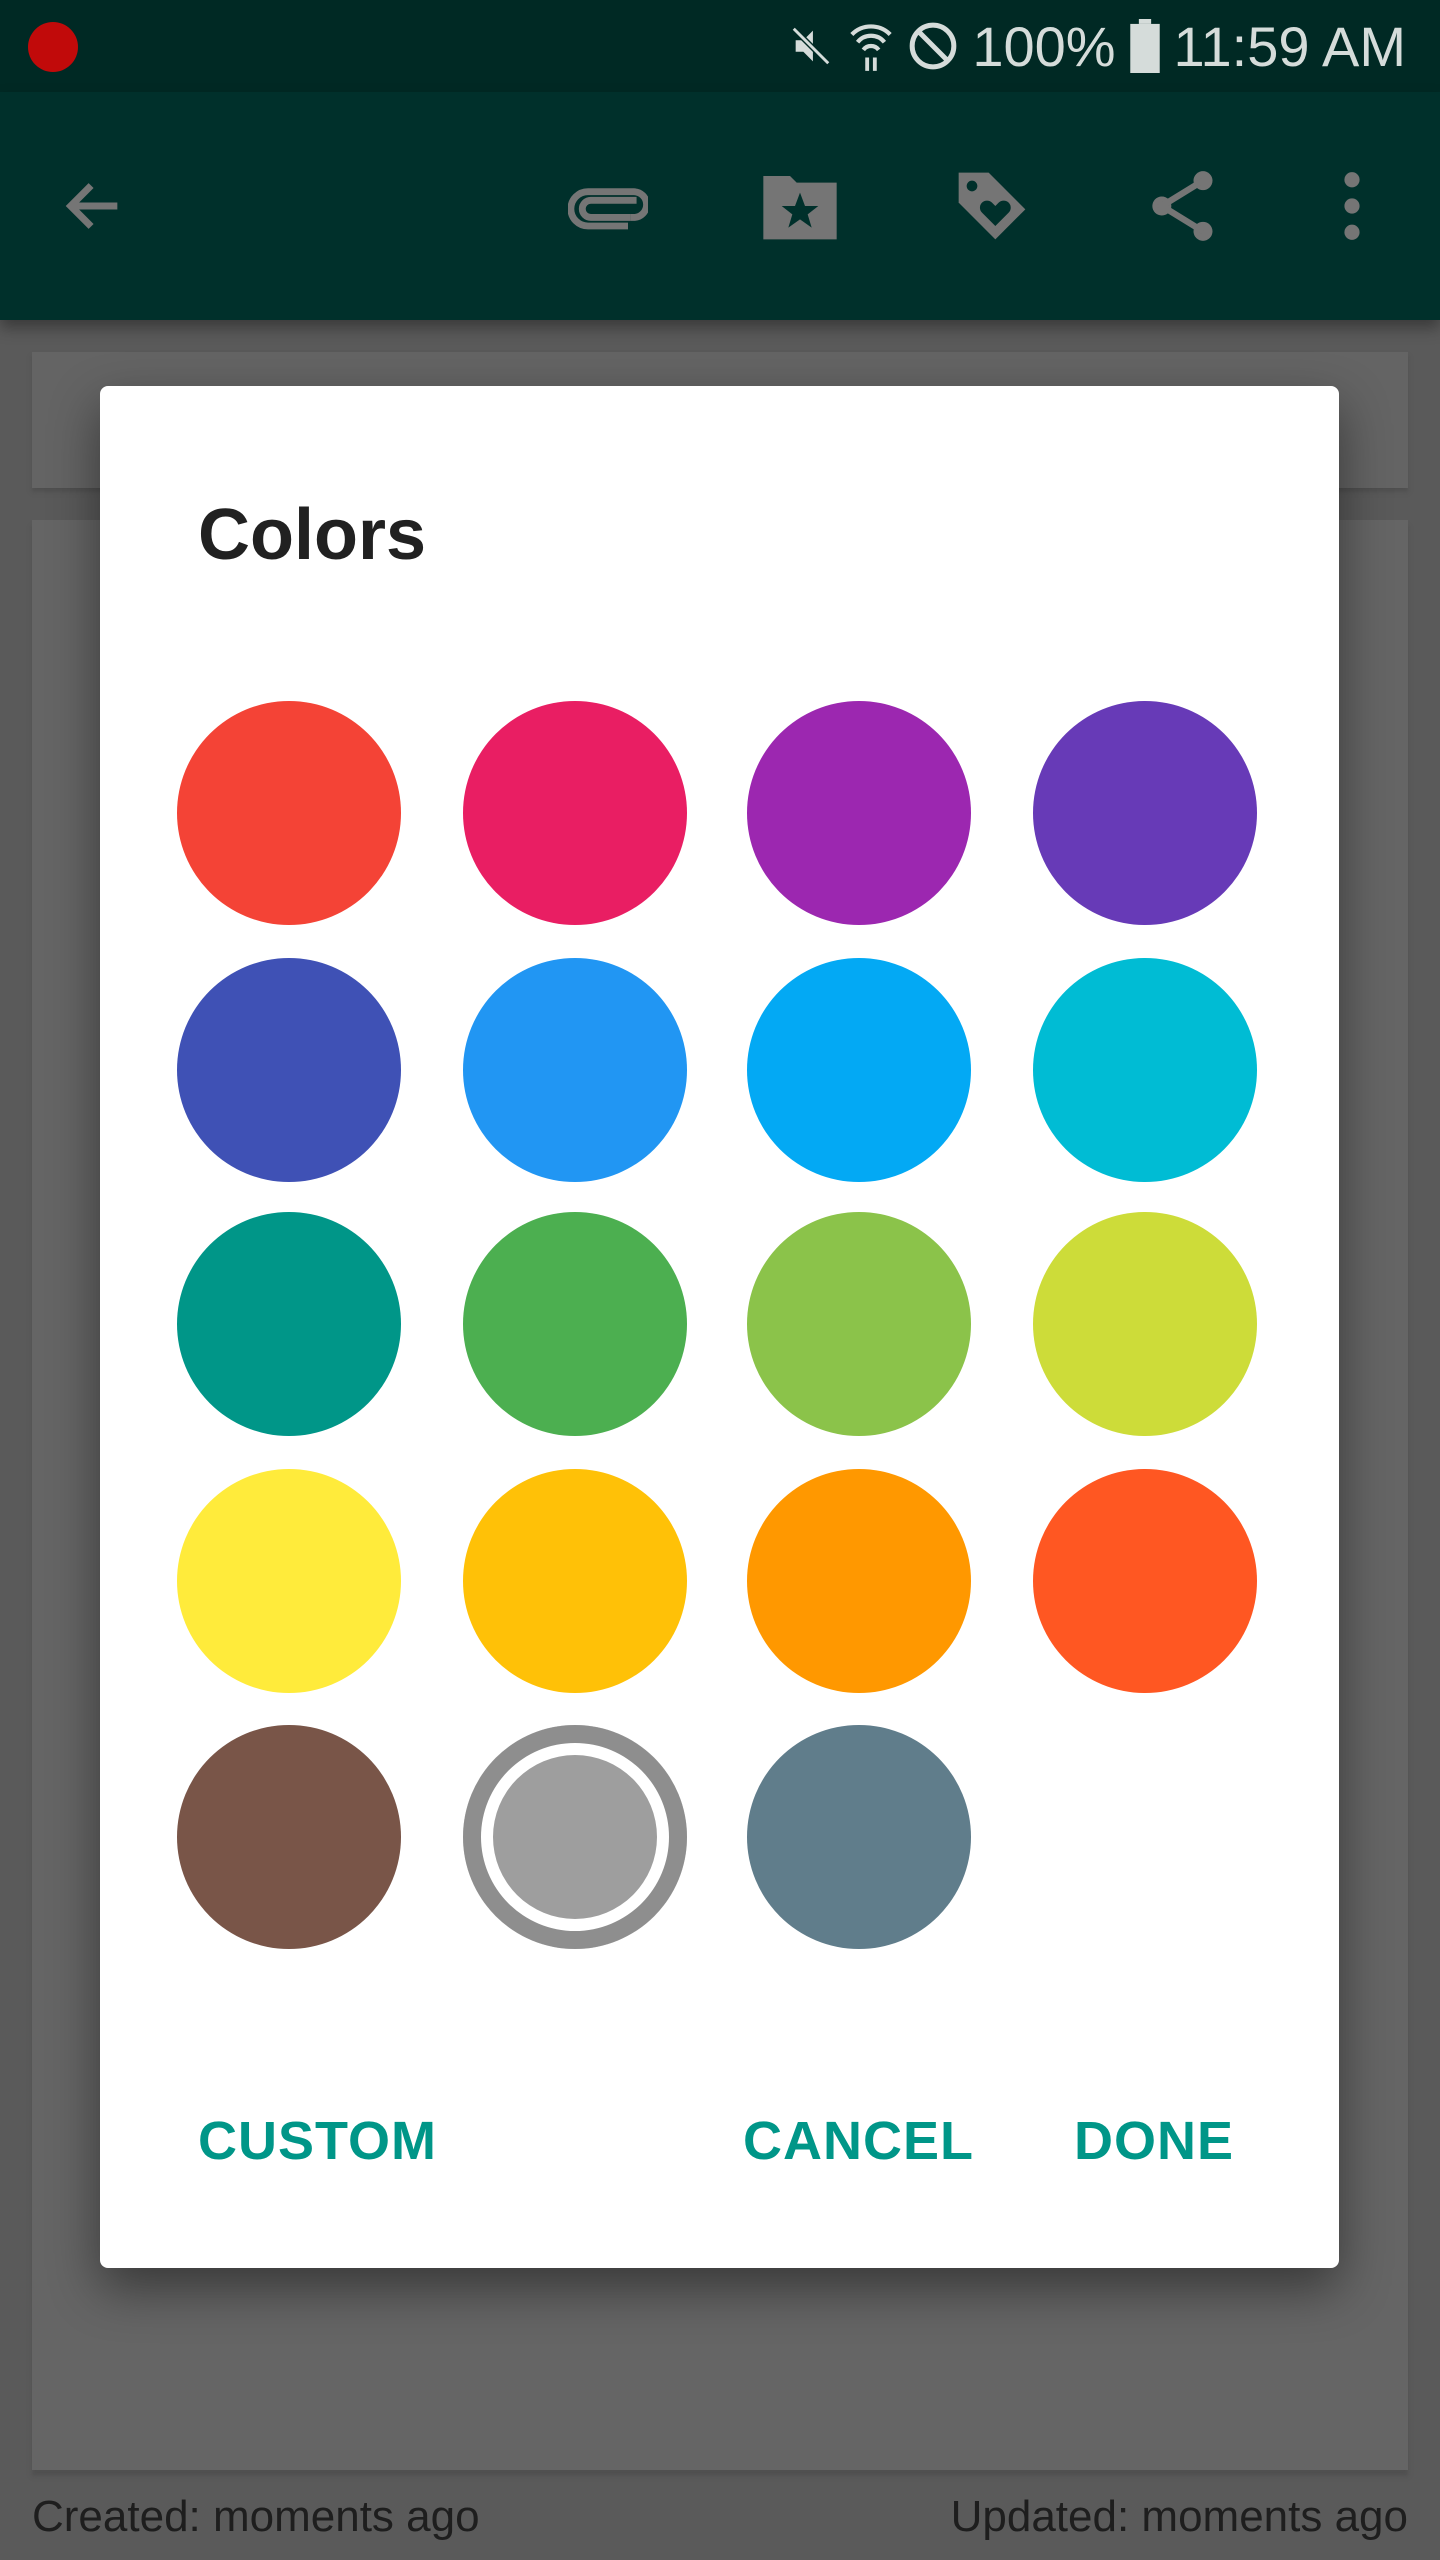 The height and width of the screenshot is (2560, 1440). Describe the element at coordinates (1144, 46) in the screenshot. I see `battery-icon` at that location.